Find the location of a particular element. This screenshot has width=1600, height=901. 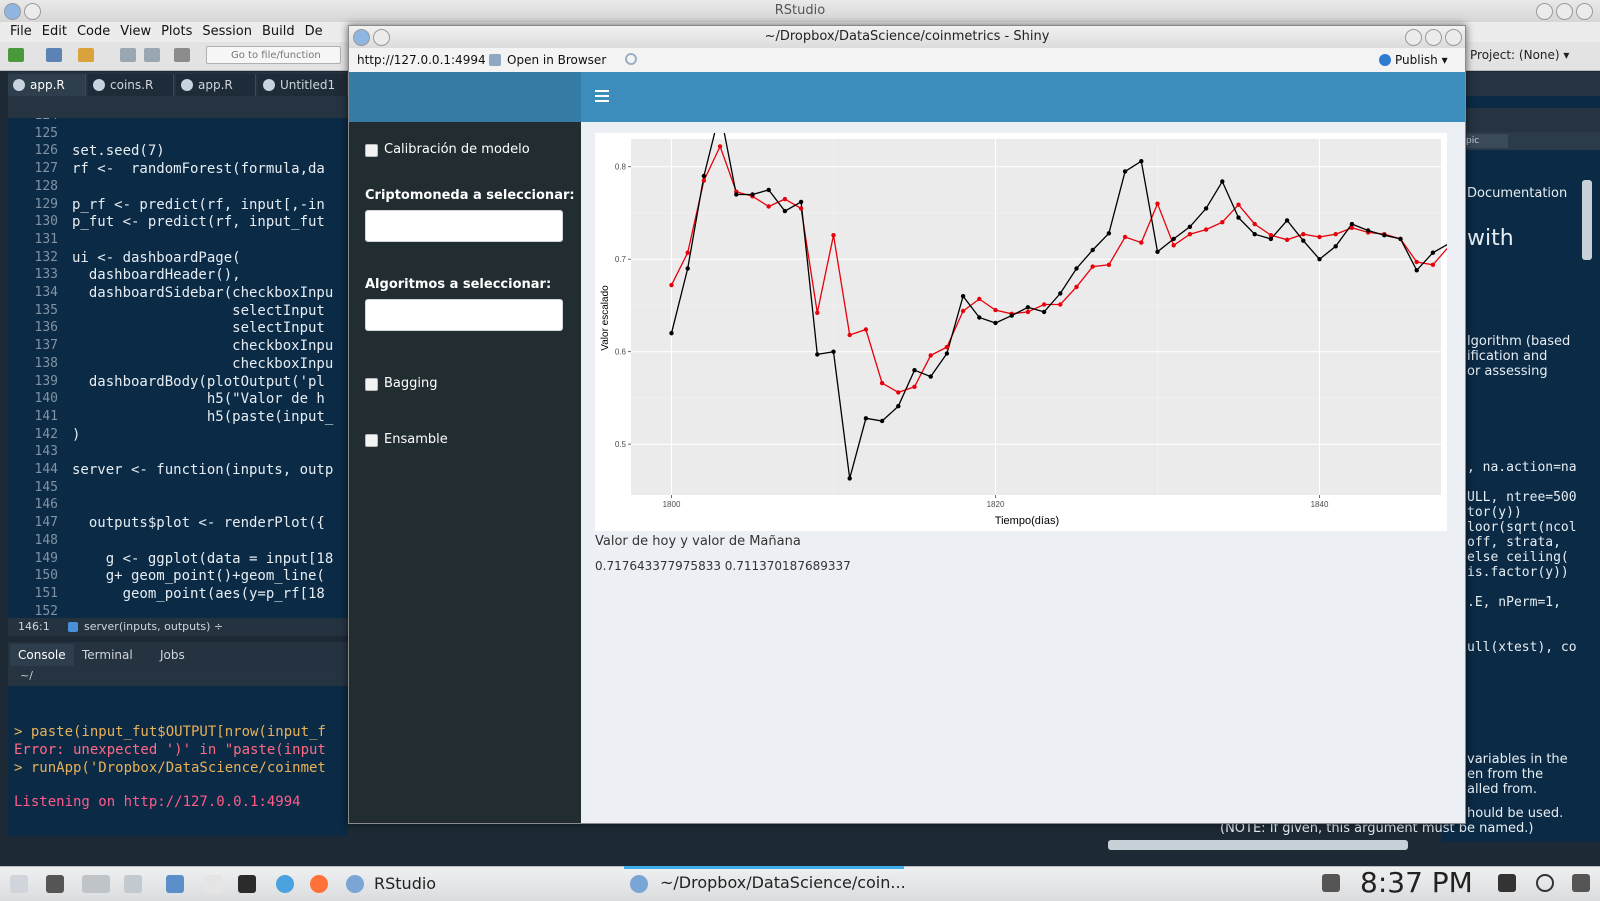

algoritmos-label: Algoritmos a seleccionar: is located at coordinates (458, 284).